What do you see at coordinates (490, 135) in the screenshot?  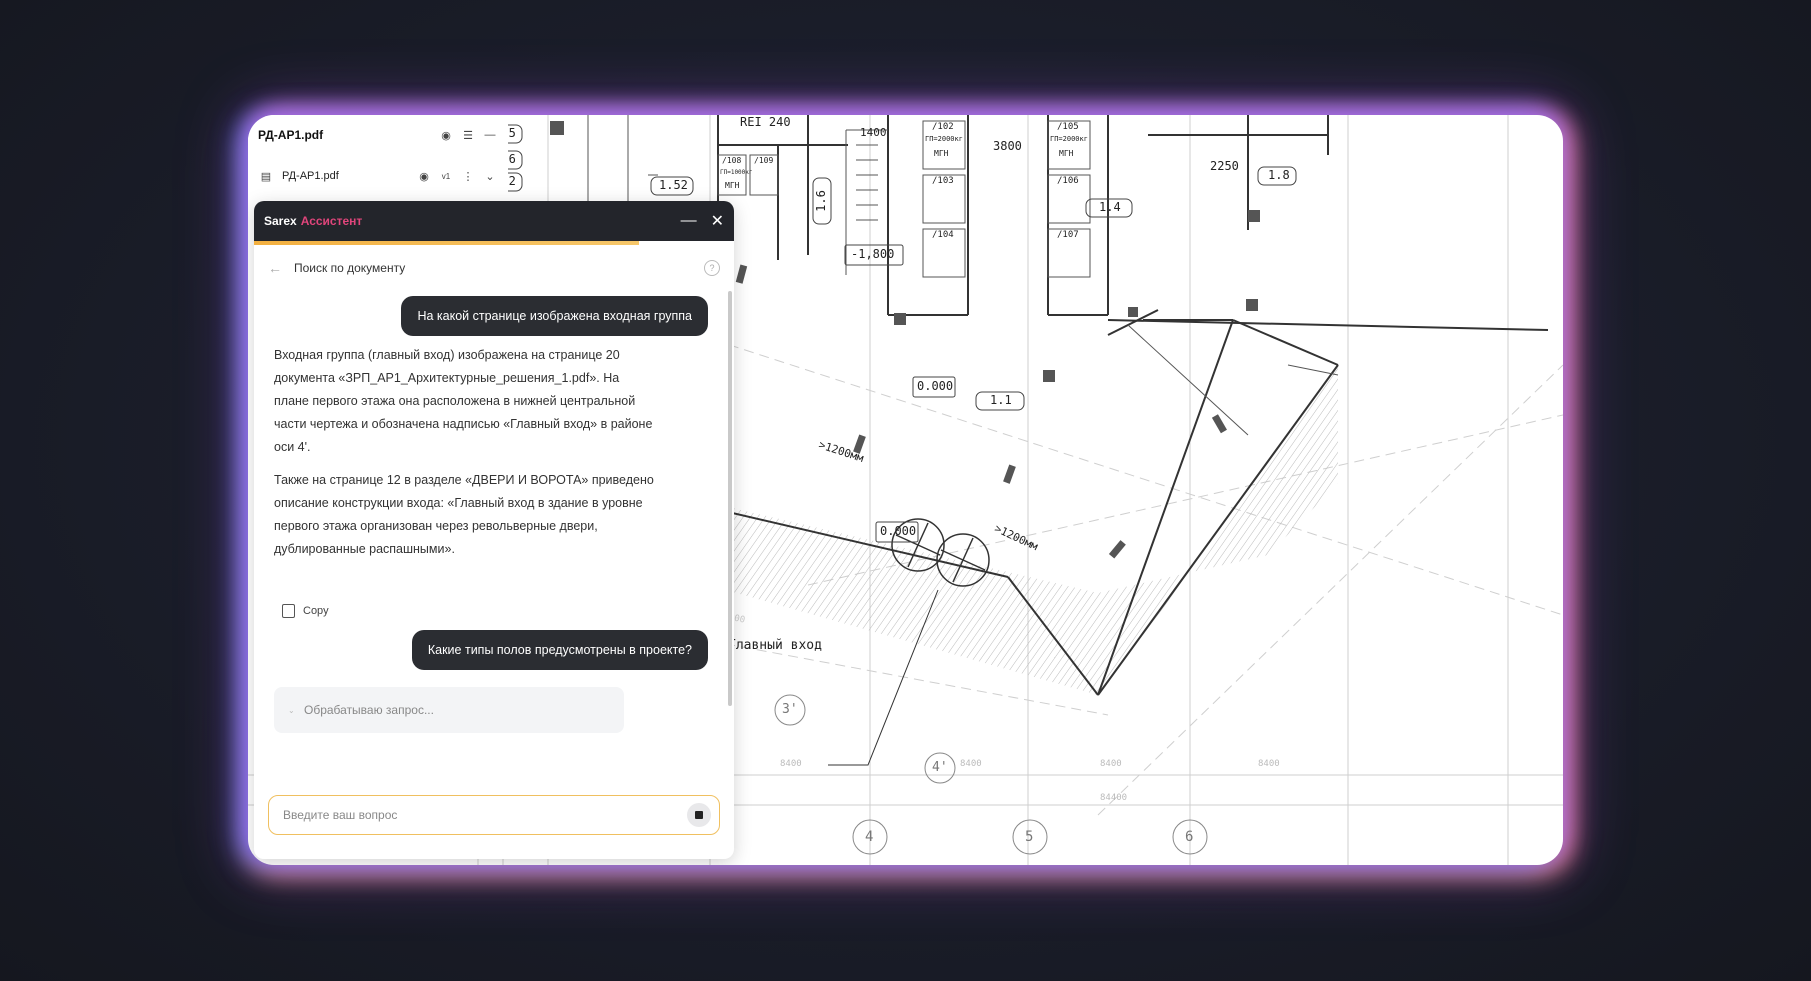 I see `minimize-icon: —` at bounding box center [490, 135].